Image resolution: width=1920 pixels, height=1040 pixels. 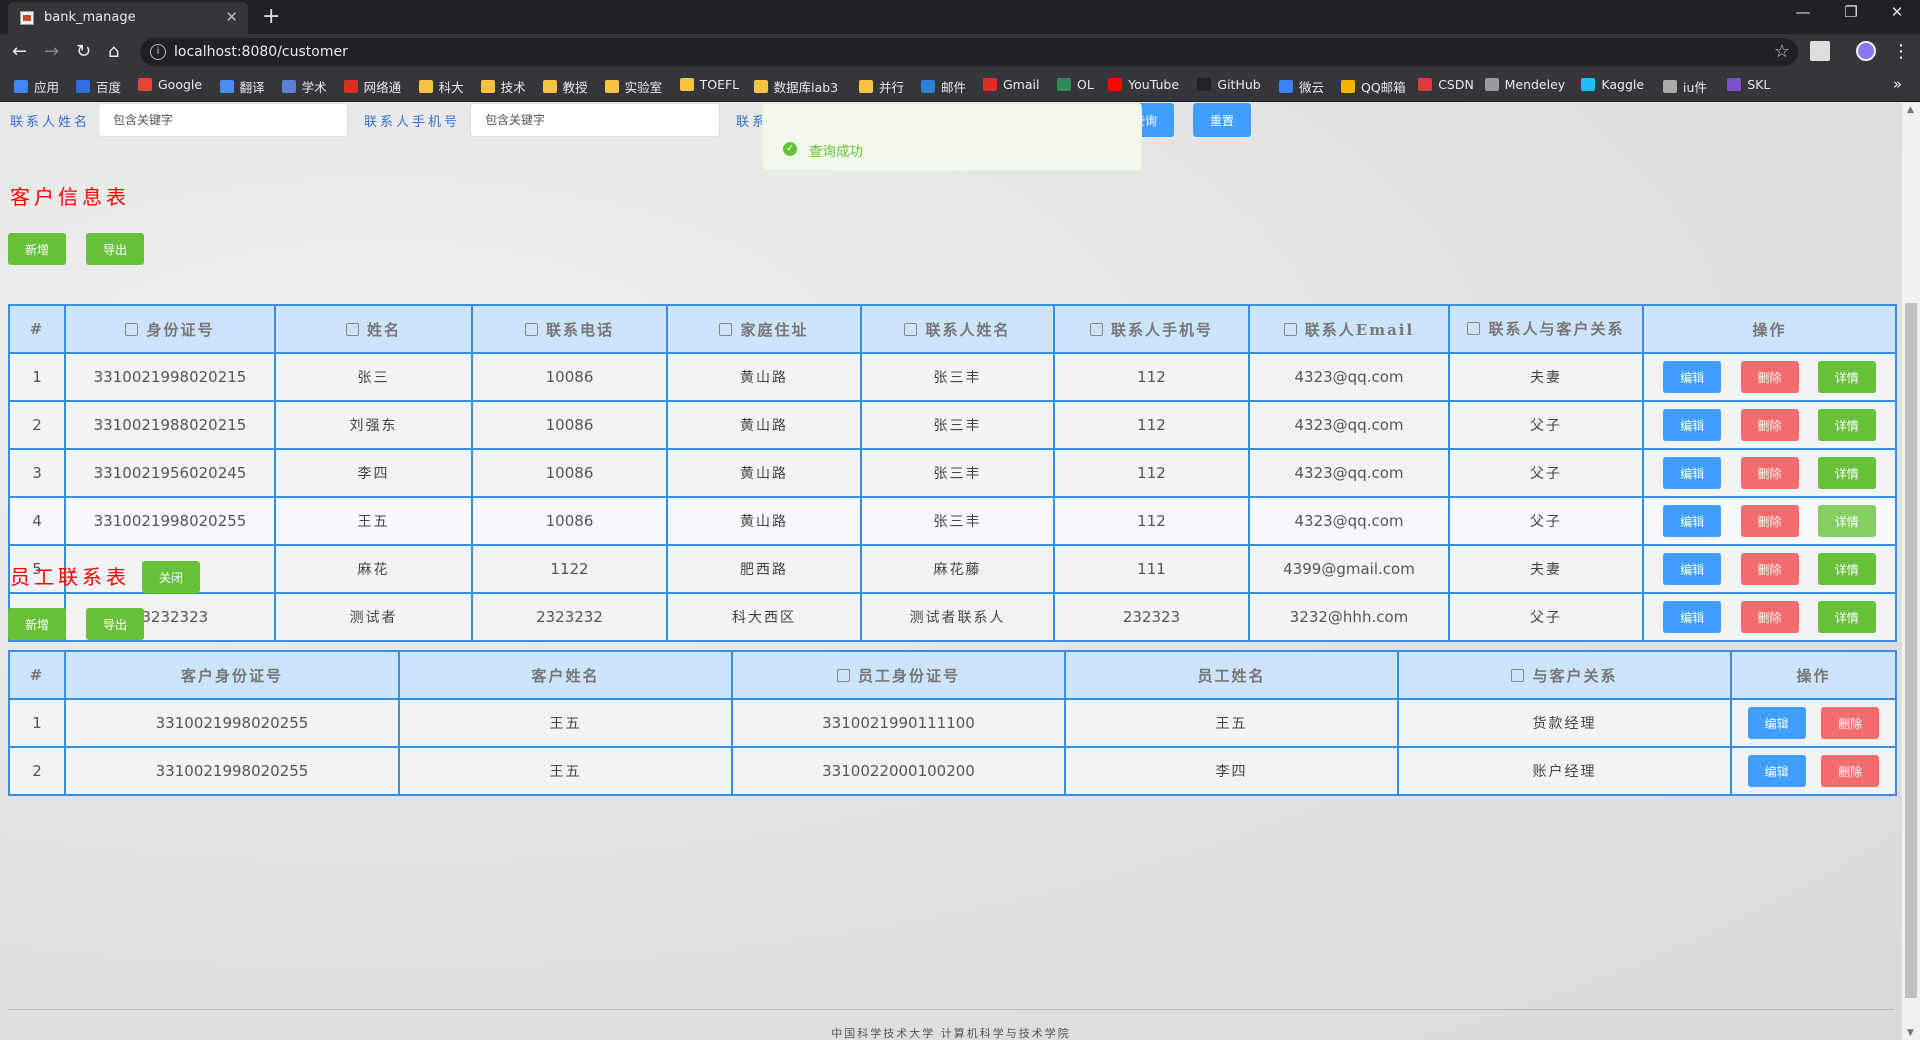 What do you see at coordinates (223, 120) in the screenshot?
I see `contact-name-input` at bounding box center [223, 120].